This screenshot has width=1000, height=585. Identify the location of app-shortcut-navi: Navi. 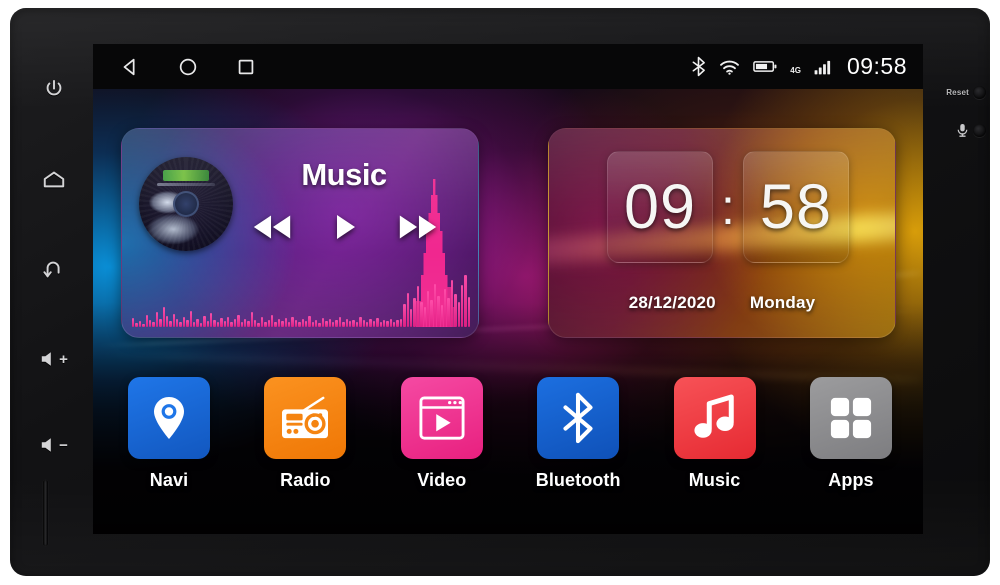
(169, 434).